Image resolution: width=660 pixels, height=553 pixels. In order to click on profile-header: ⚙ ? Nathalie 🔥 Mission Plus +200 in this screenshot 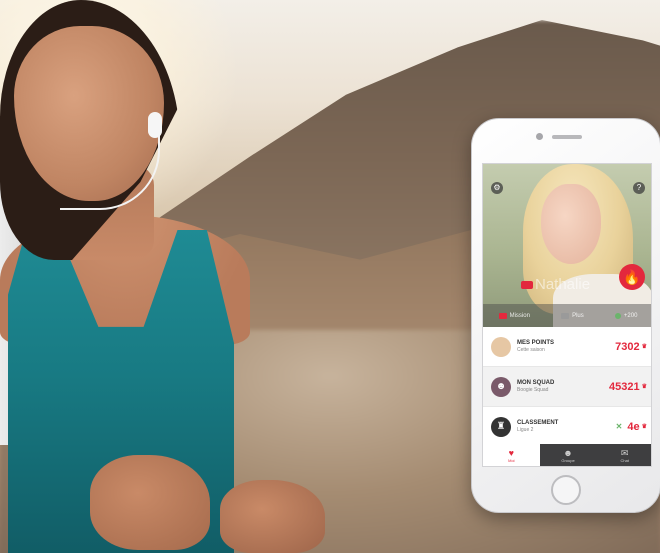, I will do `click(567, 245)`.